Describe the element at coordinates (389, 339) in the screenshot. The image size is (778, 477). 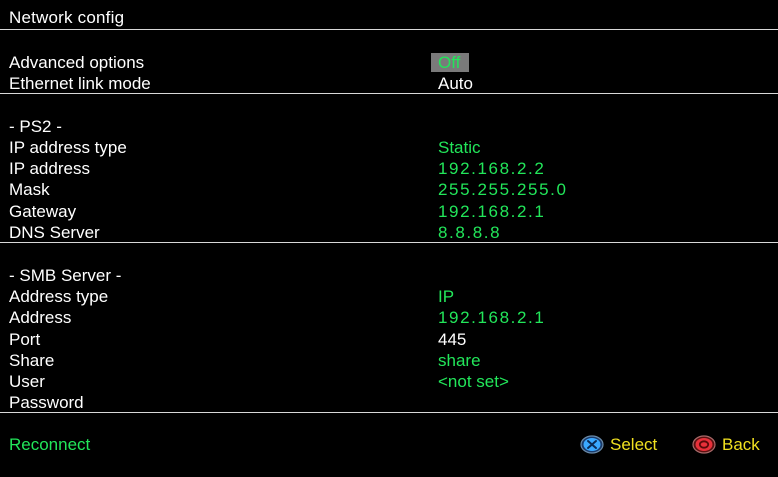
I see `port-row: Port 445` at that location.